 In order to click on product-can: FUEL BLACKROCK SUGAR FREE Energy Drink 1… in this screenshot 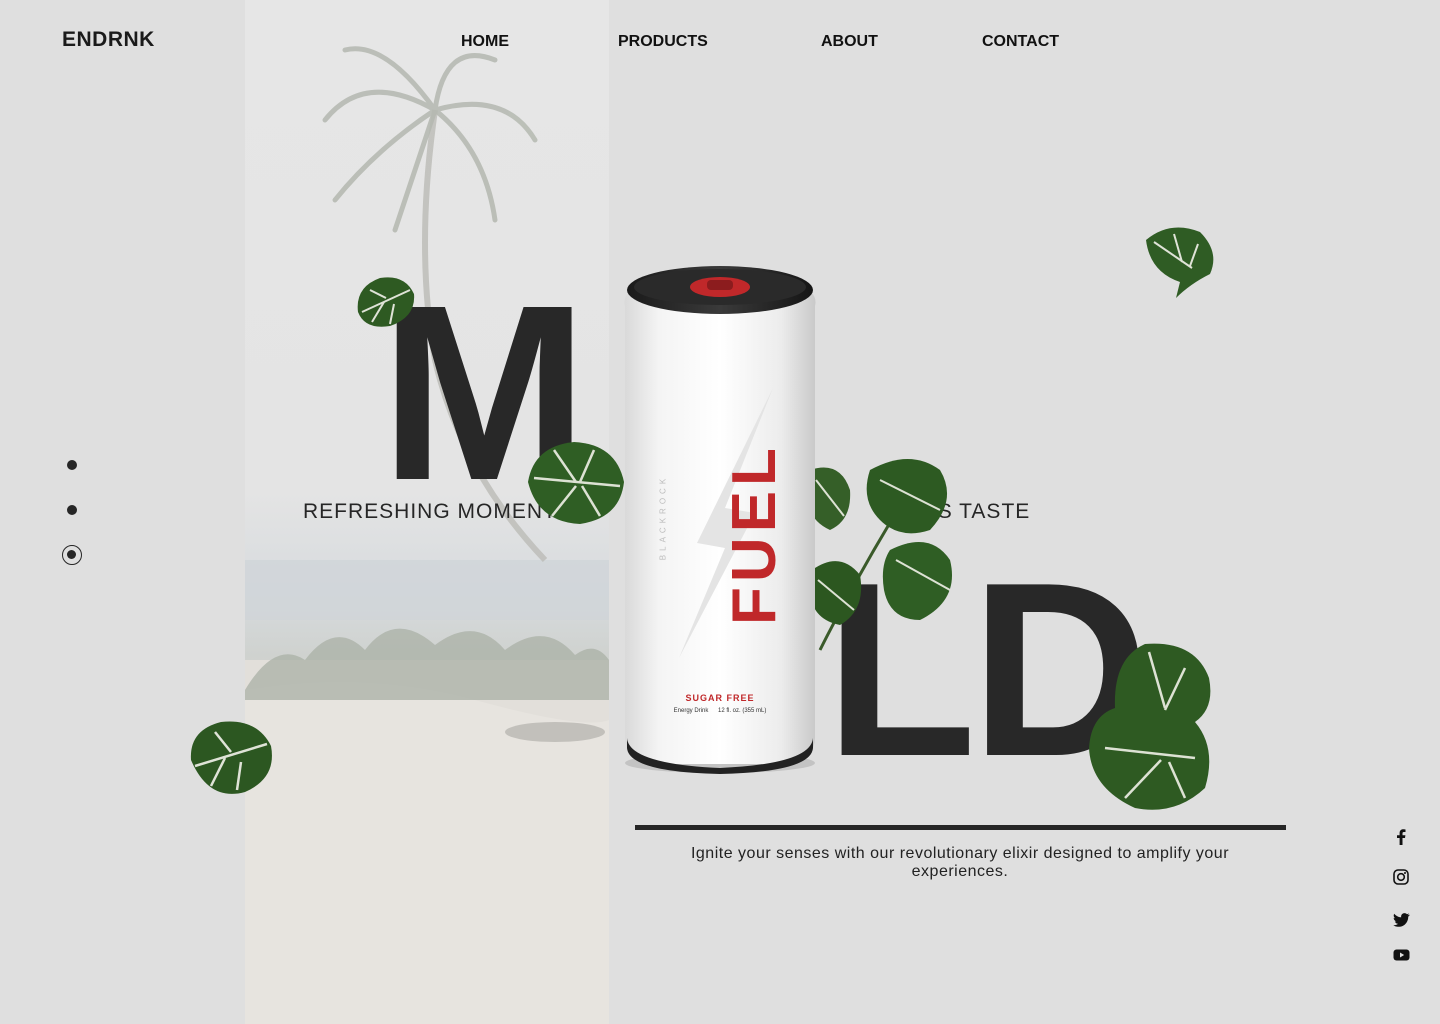, I will do `click(720, 518)`.